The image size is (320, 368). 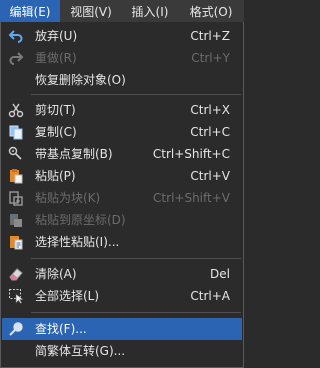 I want to click on paste-block-label: 粘贴为块(K), so click(x=68, y=198).